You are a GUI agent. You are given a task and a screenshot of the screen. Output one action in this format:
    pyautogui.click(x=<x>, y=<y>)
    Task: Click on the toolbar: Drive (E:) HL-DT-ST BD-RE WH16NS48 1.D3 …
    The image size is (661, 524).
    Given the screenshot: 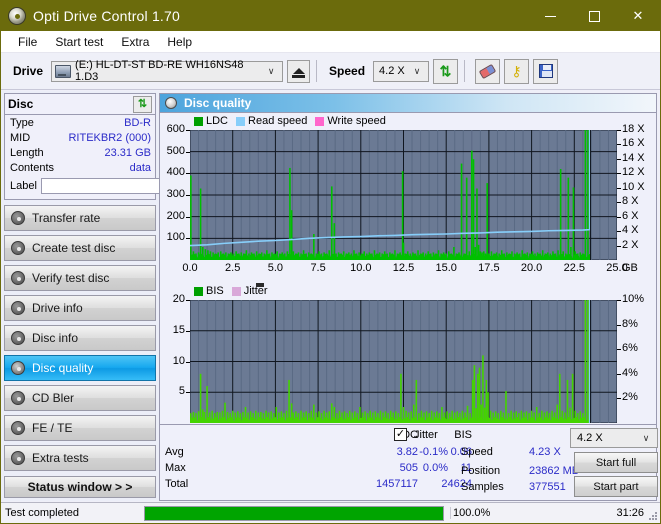 What is the action you would take?
    pyautogui.click(x=330, y=71)
    